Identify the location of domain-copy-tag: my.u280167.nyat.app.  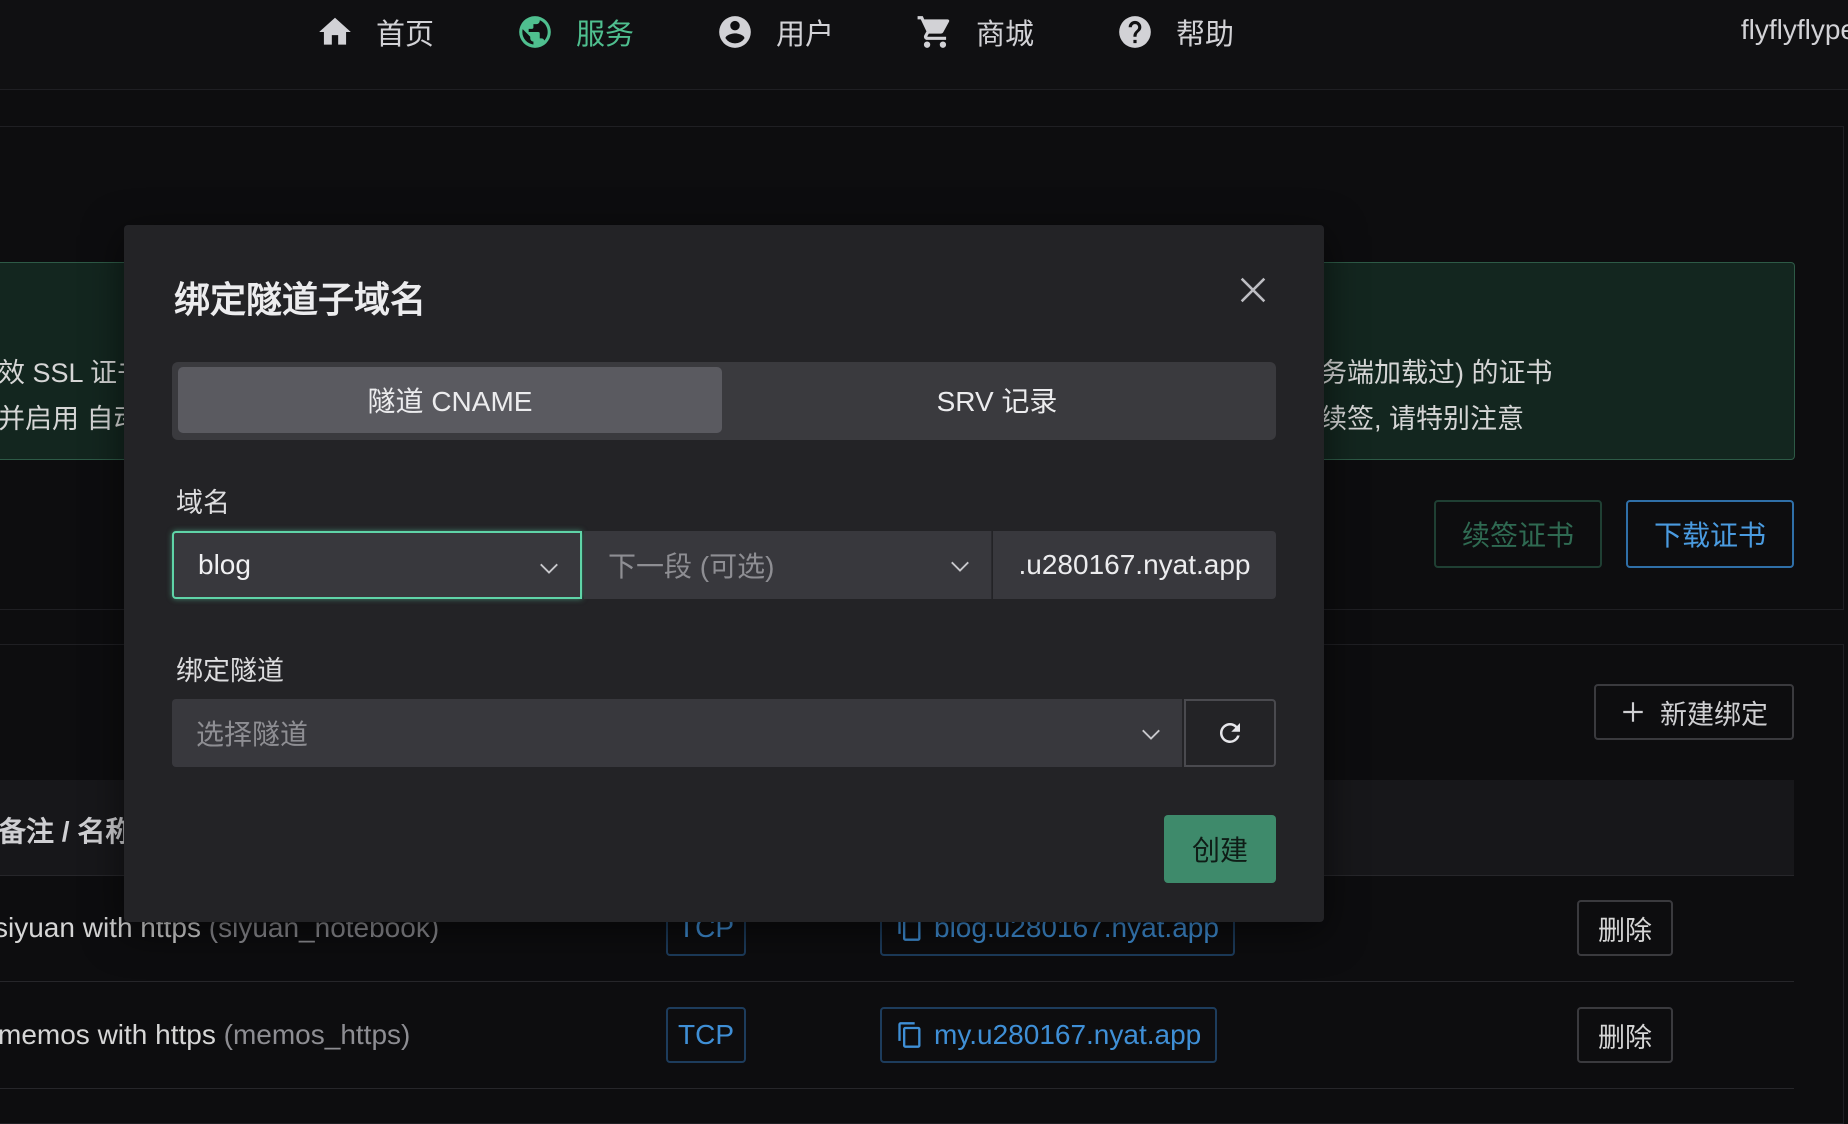
(1049, 1035).